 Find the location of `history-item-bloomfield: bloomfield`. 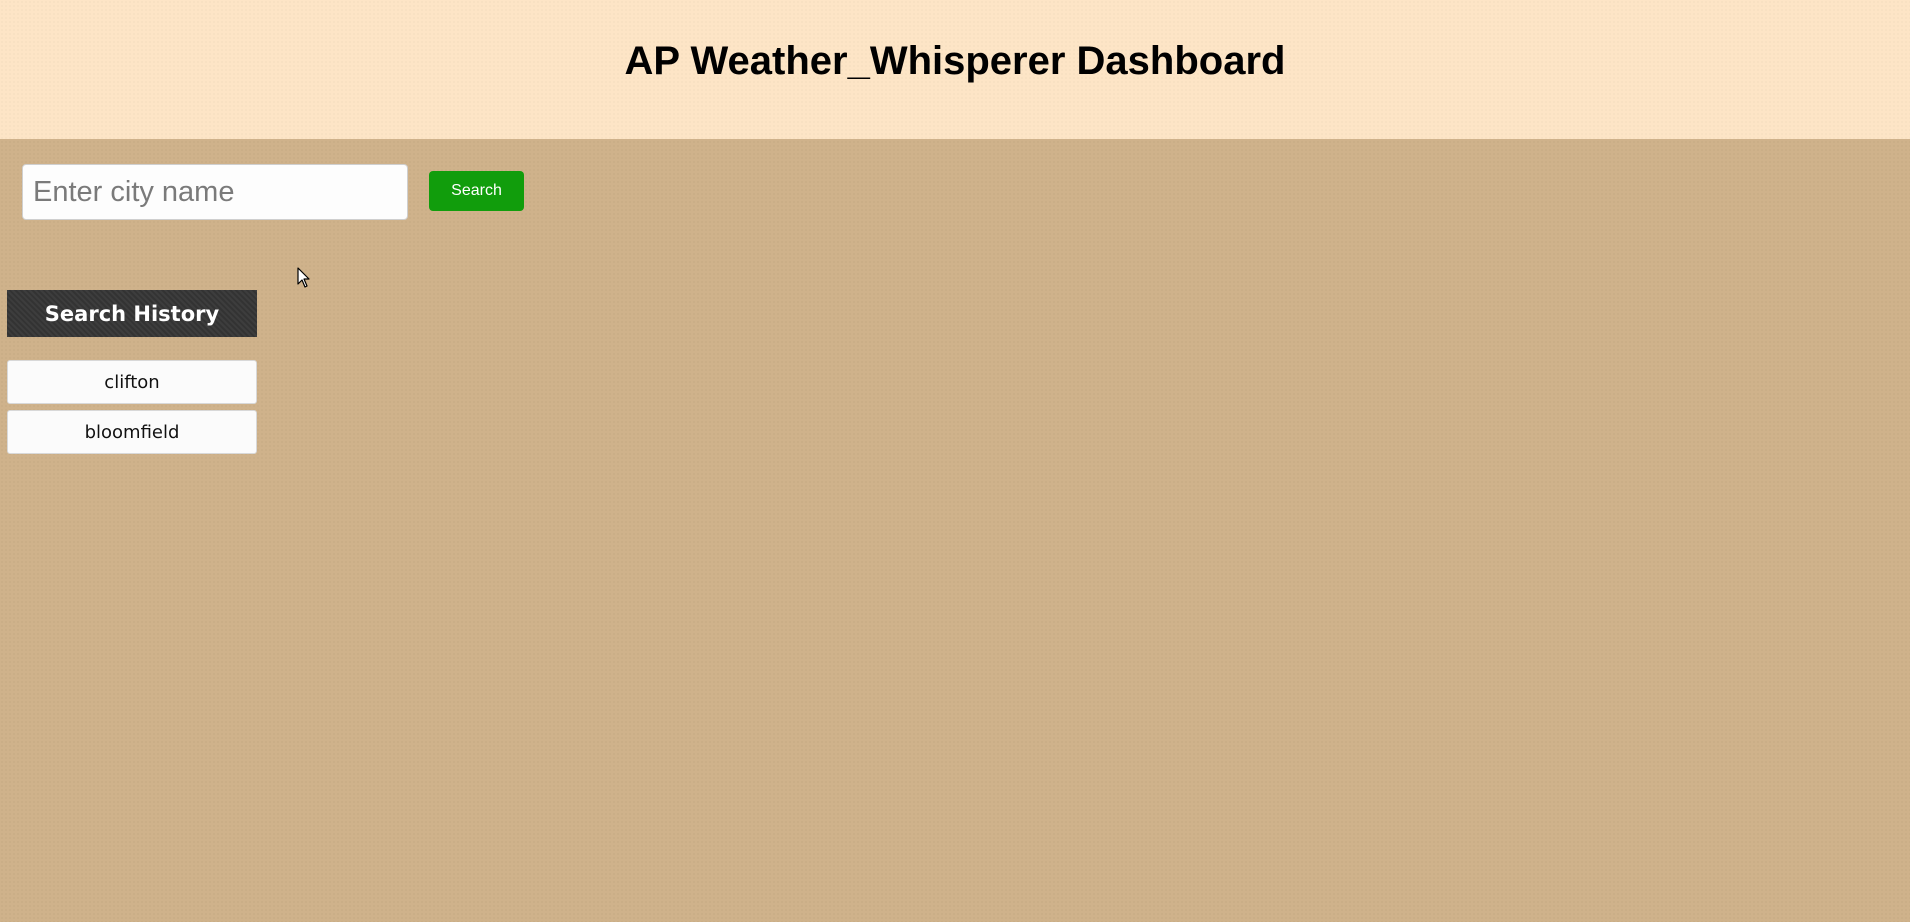

history-item-bloomfield: bloomfield is located at coordinates (132, 432).